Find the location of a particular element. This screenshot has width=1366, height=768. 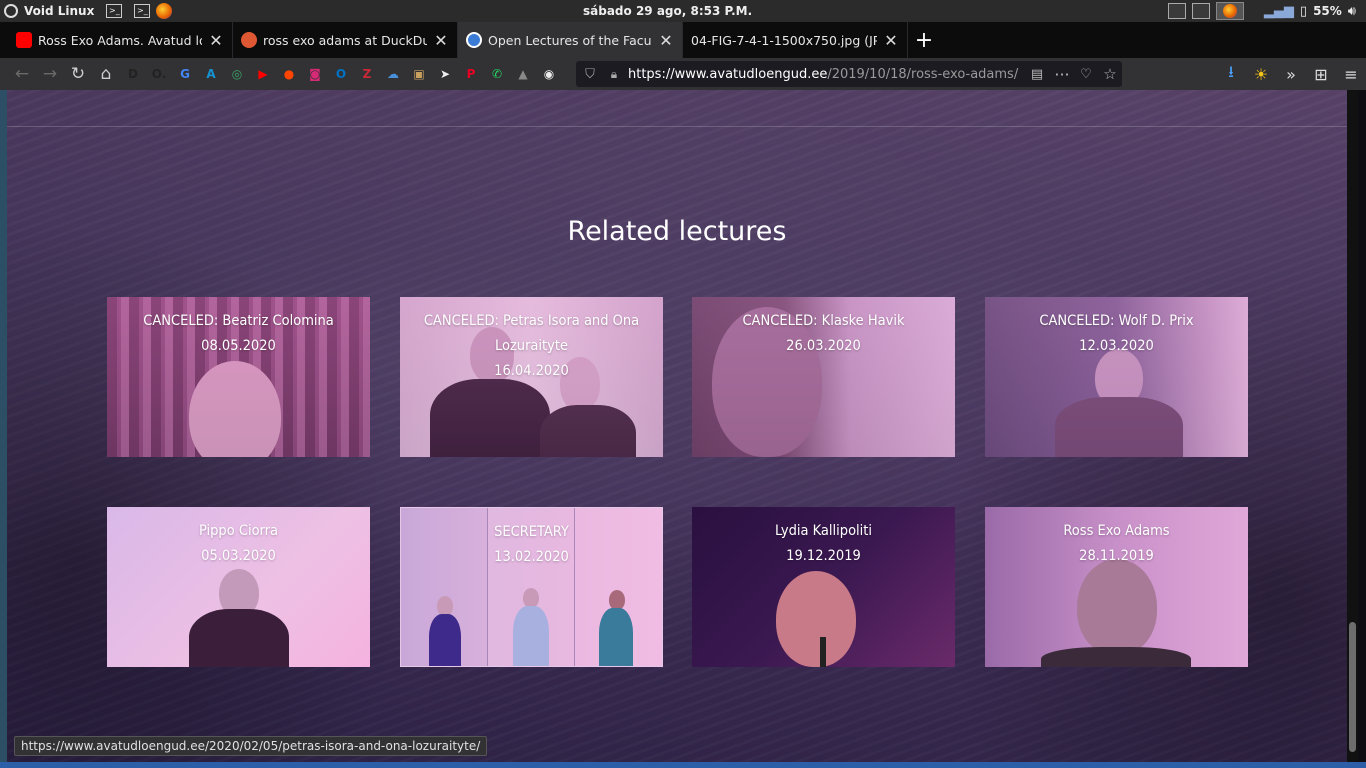

url-host: https://www.avatudloengud.ee is located at coordinates (728, 74).